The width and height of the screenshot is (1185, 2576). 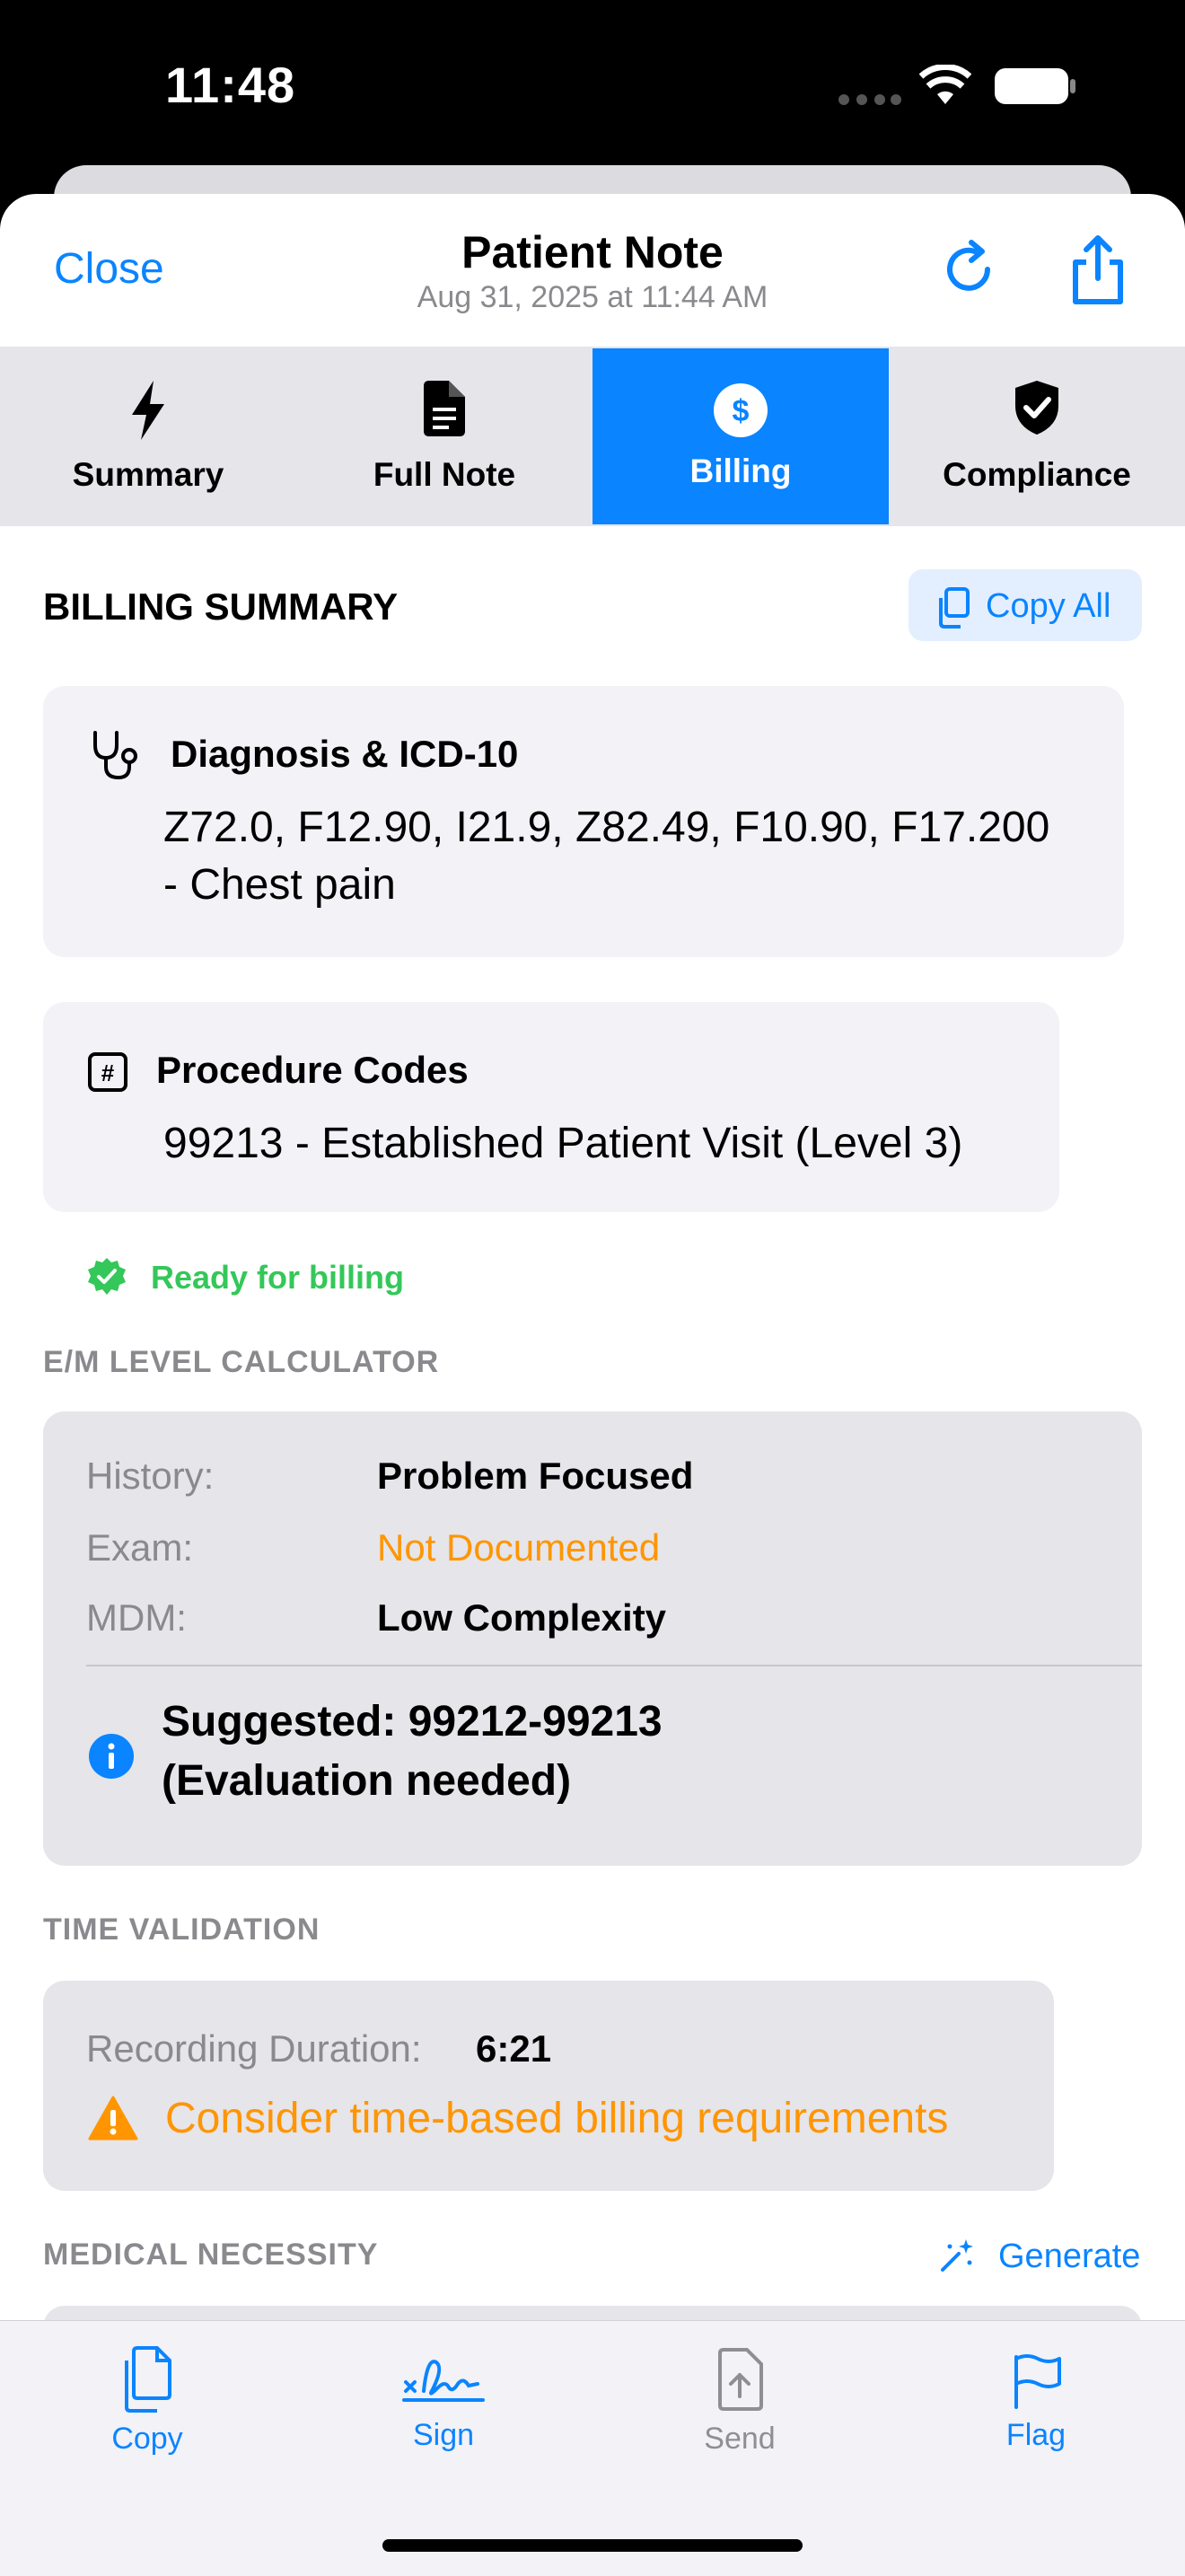 I want to click on share-icon, so click(x=1098, y=272).